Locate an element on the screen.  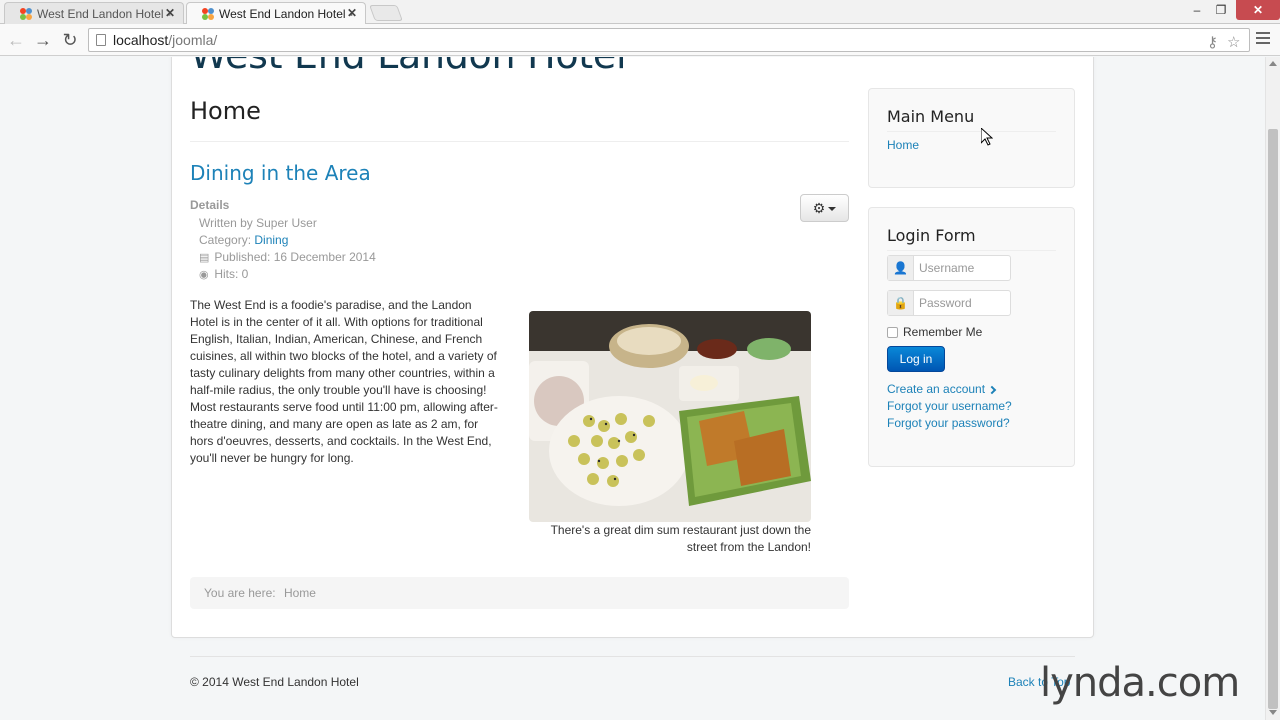
create-account-link: Create an account is located at coordinates (949, 389).